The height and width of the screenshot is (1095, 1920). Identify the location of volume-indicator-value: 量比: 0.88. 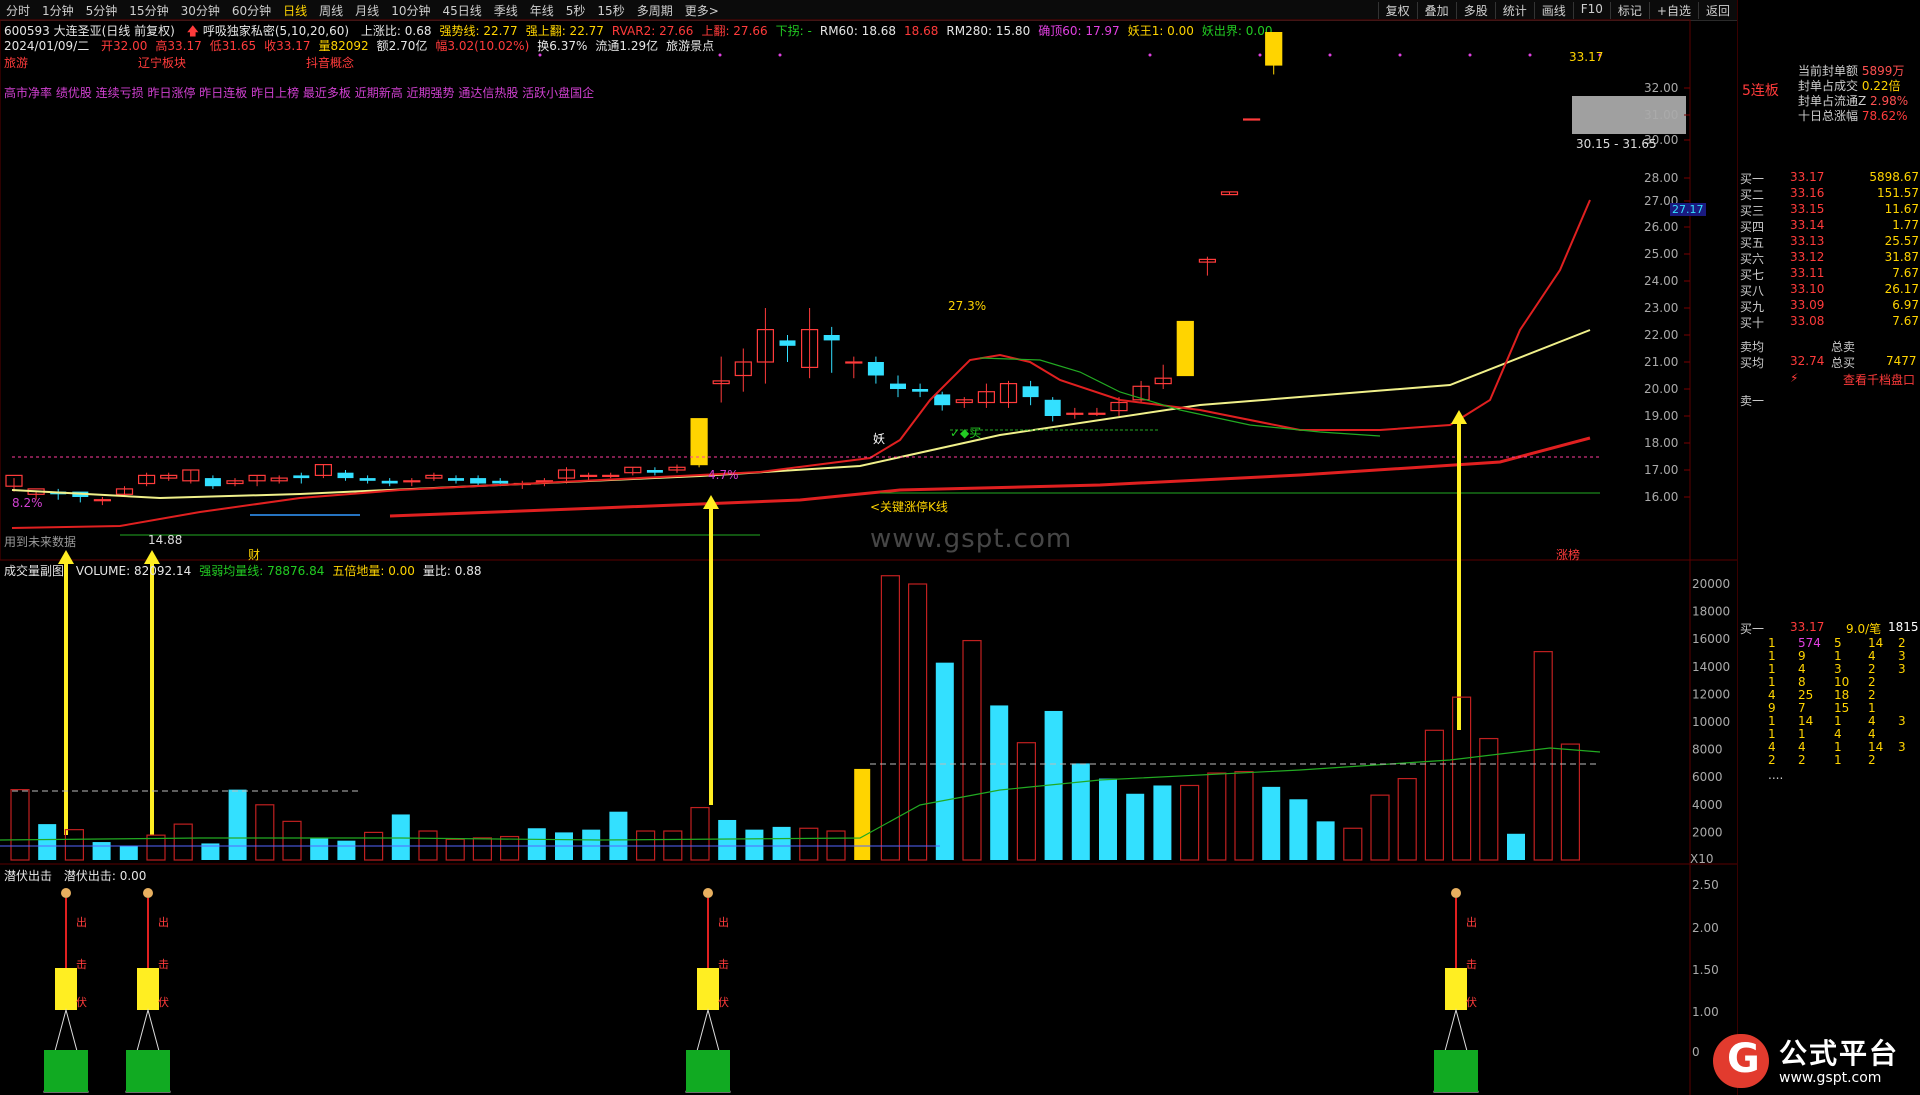
(452, 571).